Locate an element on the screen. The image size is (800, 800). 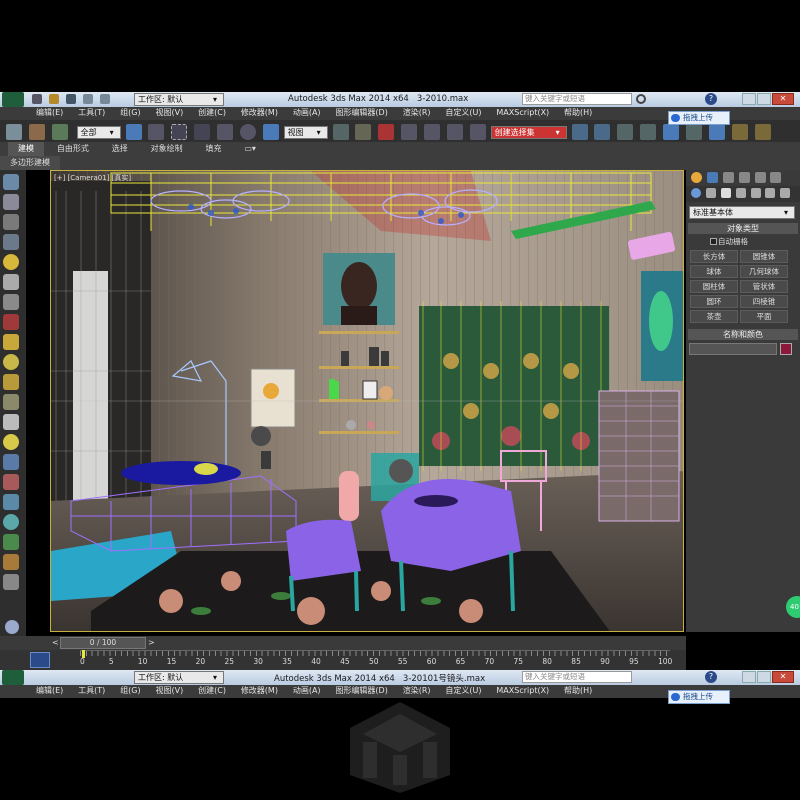
box-button: 长方体 is located at coordinates (714, 256).